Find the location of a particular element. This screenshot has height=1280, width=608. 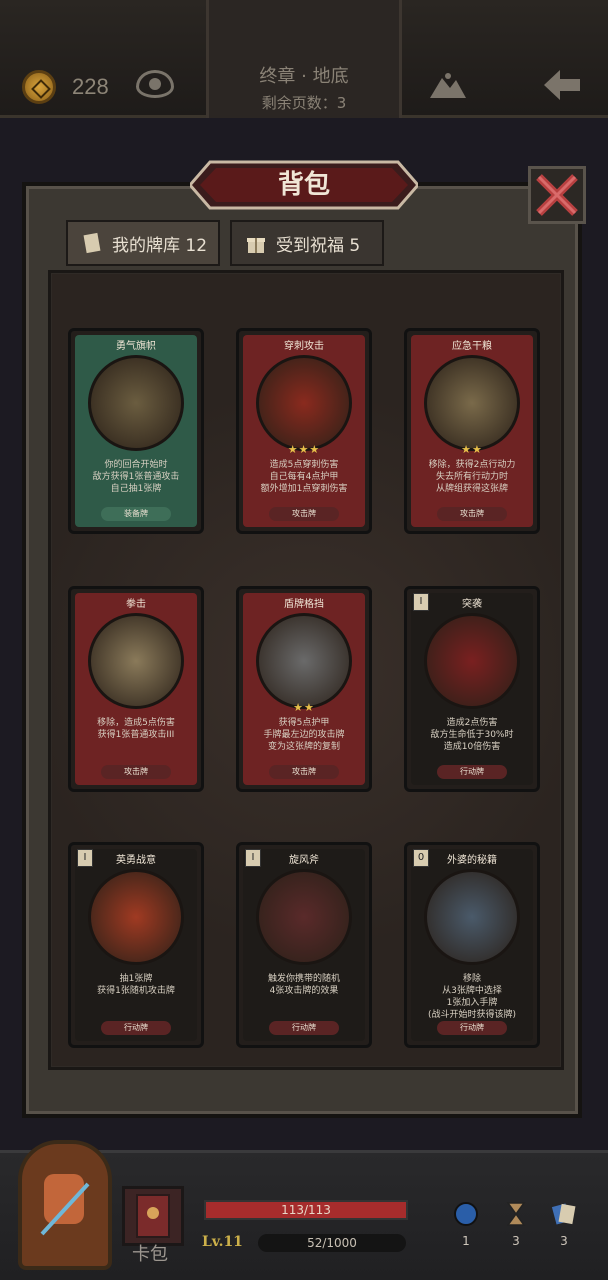

card-pack-icon is located at coordinates (153, 1216).